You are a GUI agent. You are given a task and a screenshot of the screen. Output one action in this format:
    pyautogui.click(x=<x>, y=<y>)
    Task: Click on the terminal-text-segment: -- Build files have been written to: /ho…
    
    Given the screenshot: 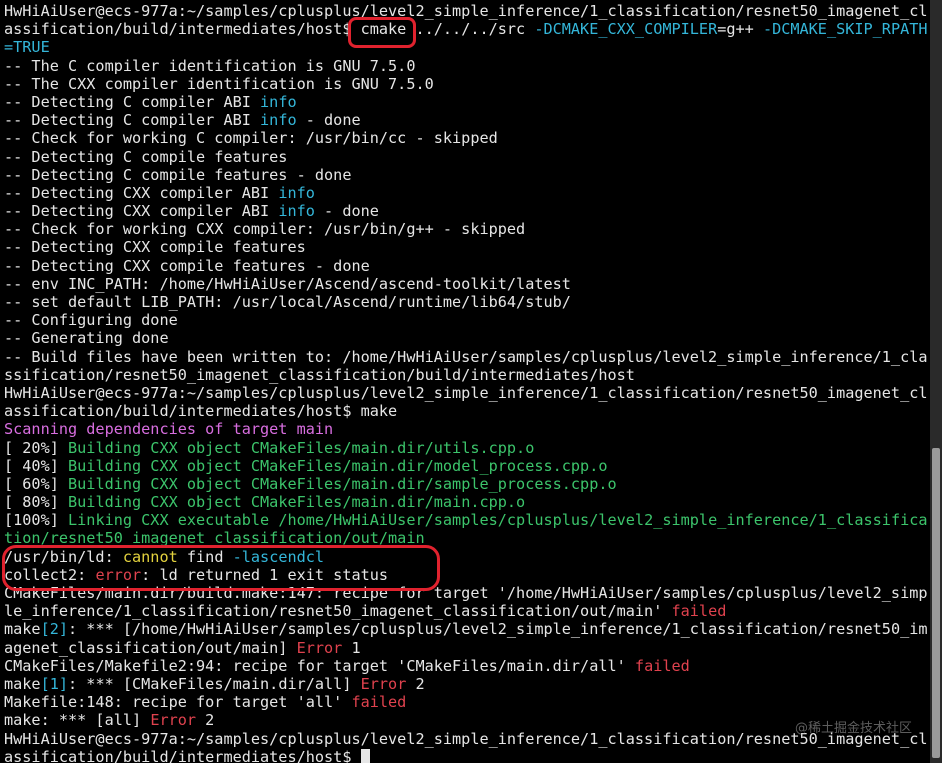 What is the action you would take?
    pyautogui.click(x=466, y=356)
    